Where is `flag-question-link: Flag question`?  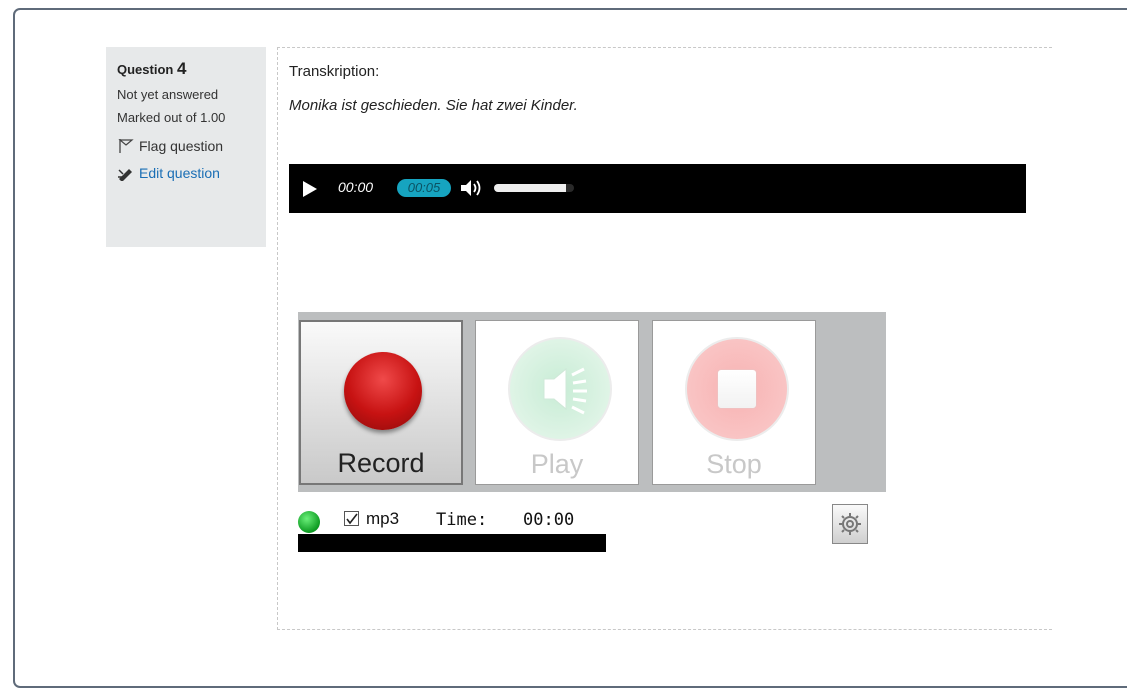 flag-question-link: Flag question is located at coordinates (191, 146).